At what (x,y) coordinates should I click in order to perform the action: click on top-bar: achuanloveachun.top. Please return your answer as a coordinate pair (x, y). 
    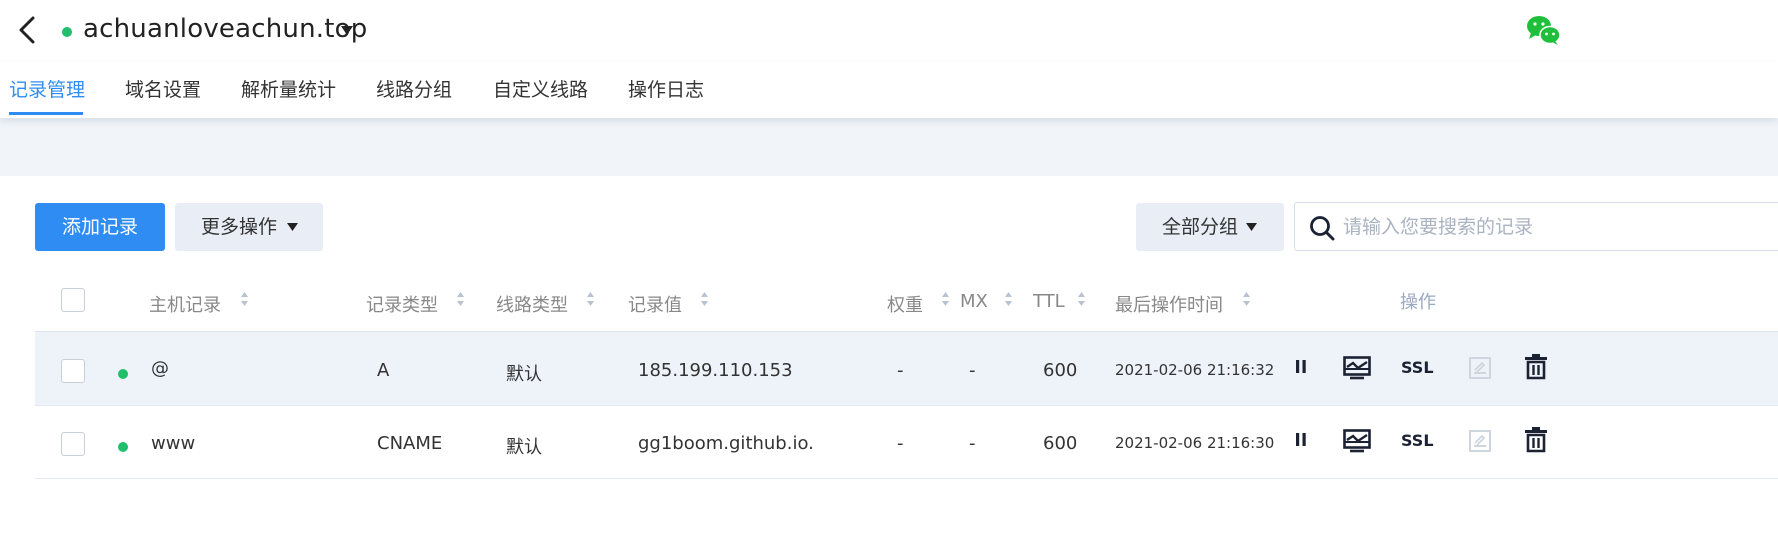
    Looking at the image, I should click on (889, 31).